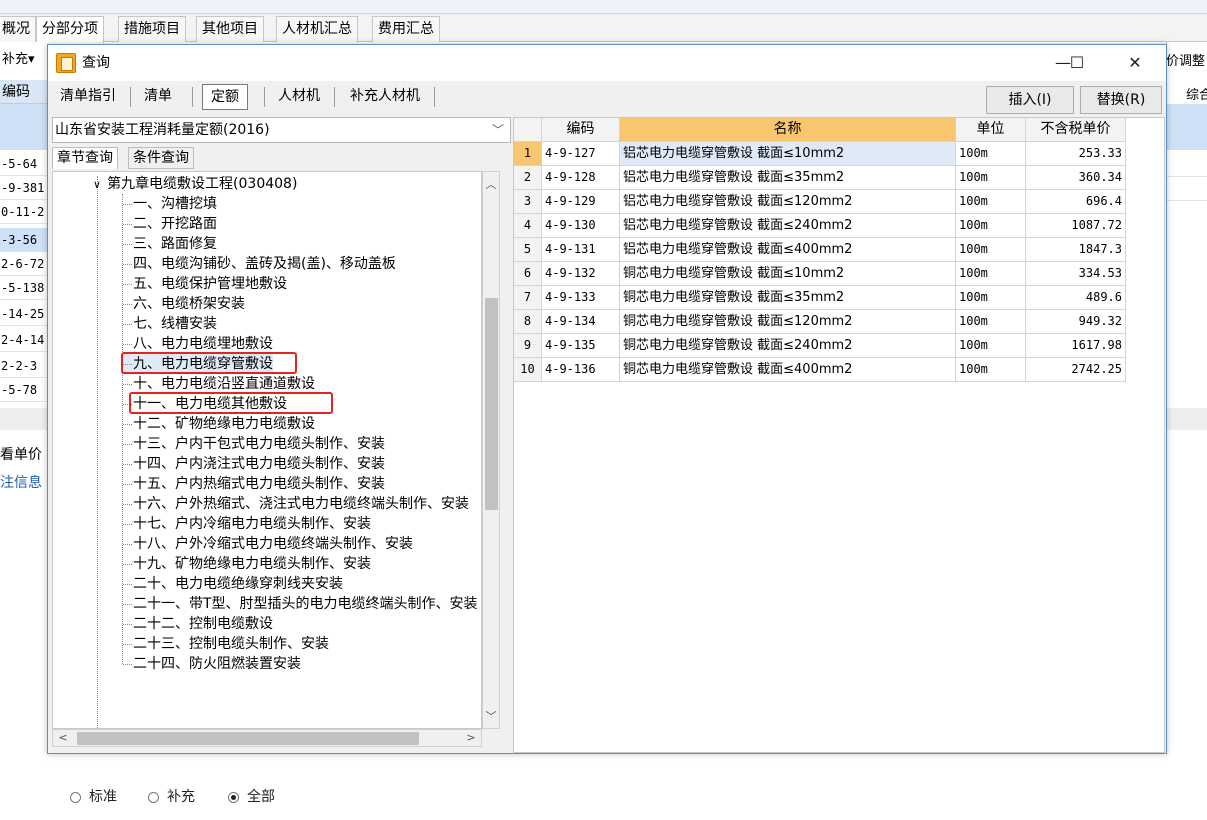 The height and width of the screenshot is (820, 1207). I want to click on name-column-header: 名称, so click(788, 130).